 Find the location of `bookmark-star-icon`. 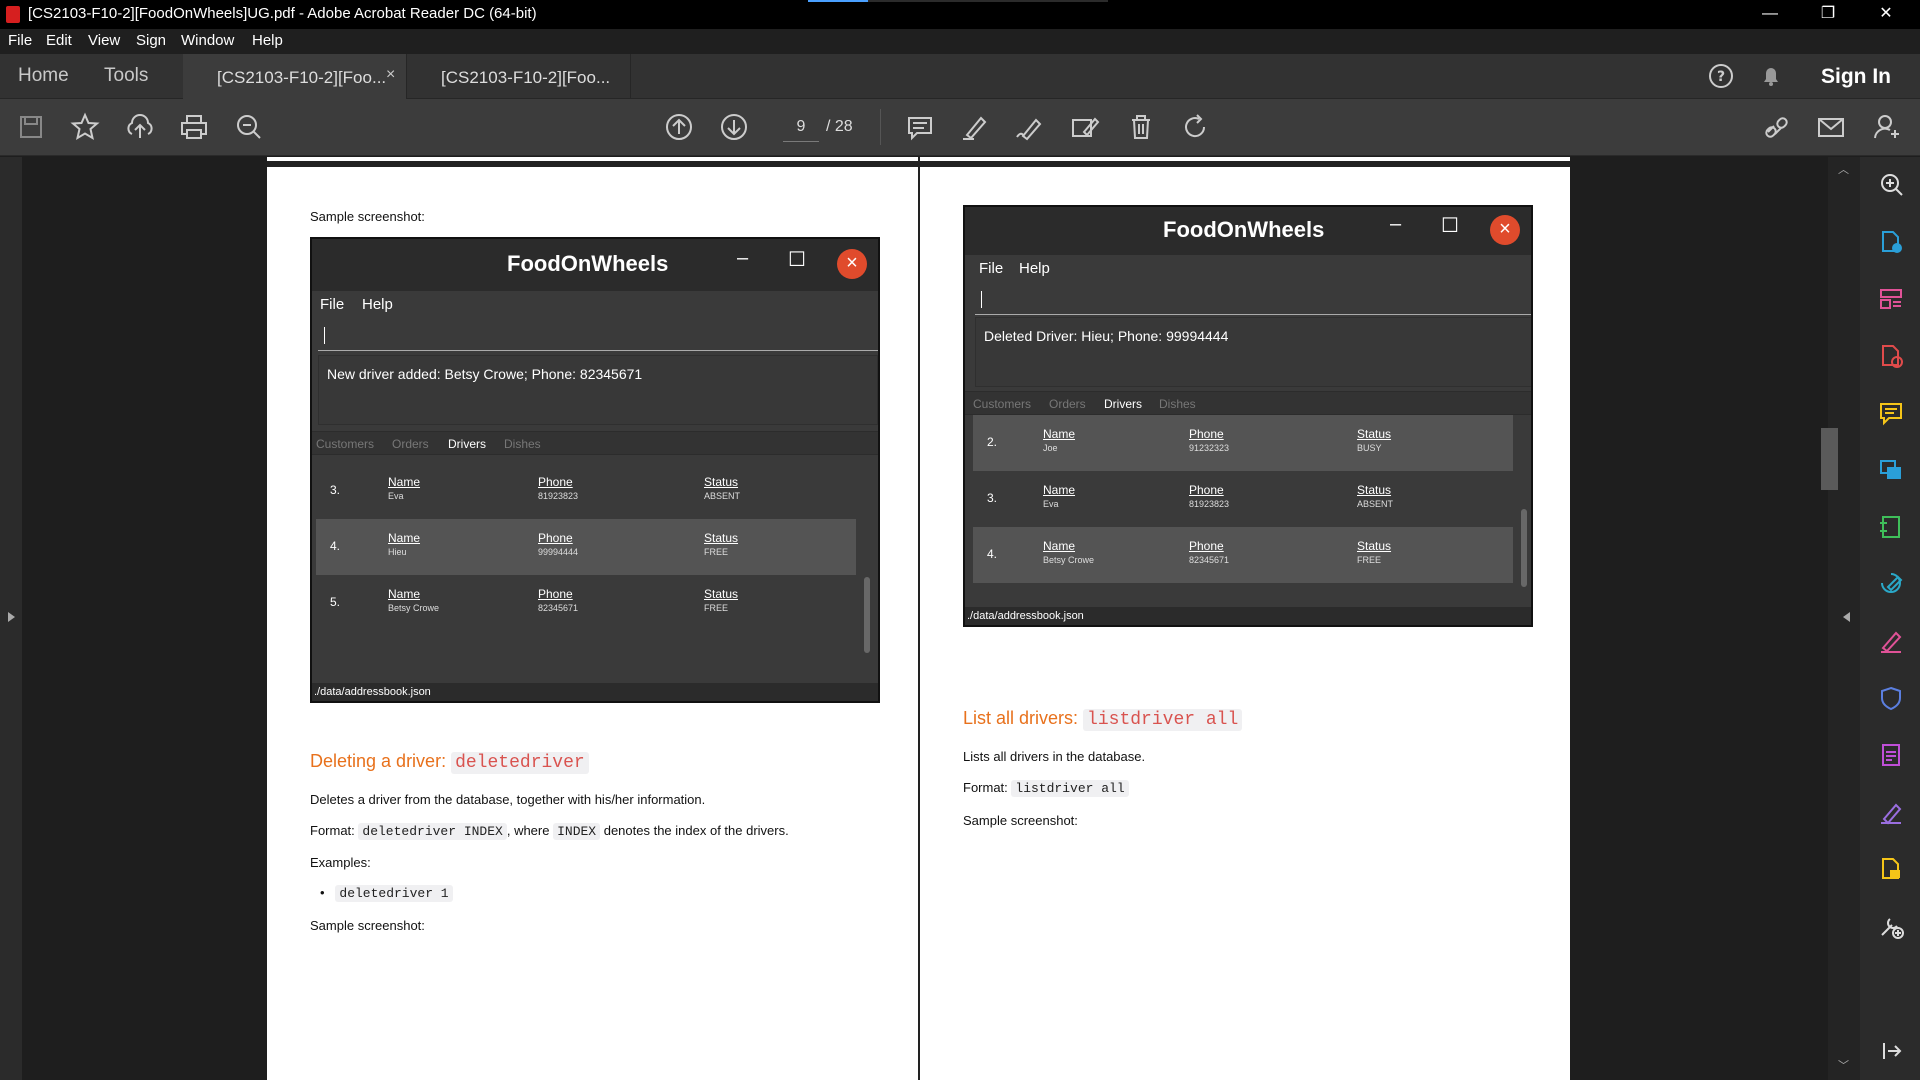

bookmark-star-icon is located at coordinates (85, 127).